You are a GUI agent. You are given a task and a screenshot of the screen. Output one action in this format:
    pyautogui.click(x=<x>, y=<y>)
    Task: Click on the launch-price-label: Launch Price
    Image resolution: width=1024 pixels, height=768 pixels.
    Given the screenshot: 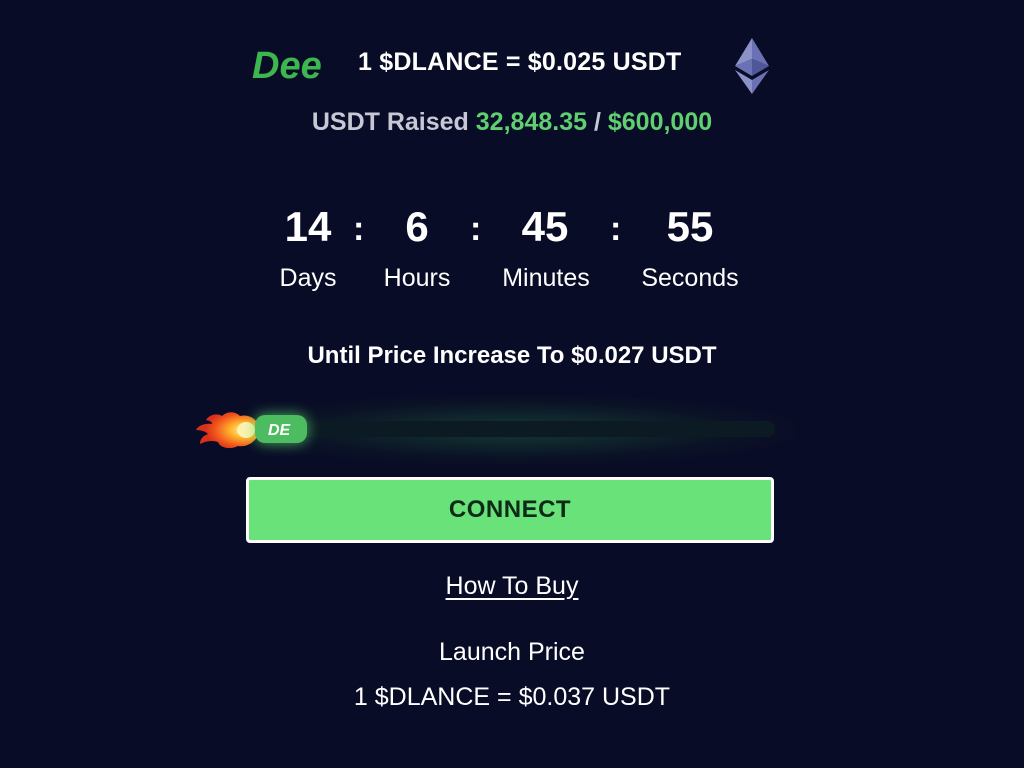 What is the action you would take?
    pyautogui.click(x=512, y=652)
    